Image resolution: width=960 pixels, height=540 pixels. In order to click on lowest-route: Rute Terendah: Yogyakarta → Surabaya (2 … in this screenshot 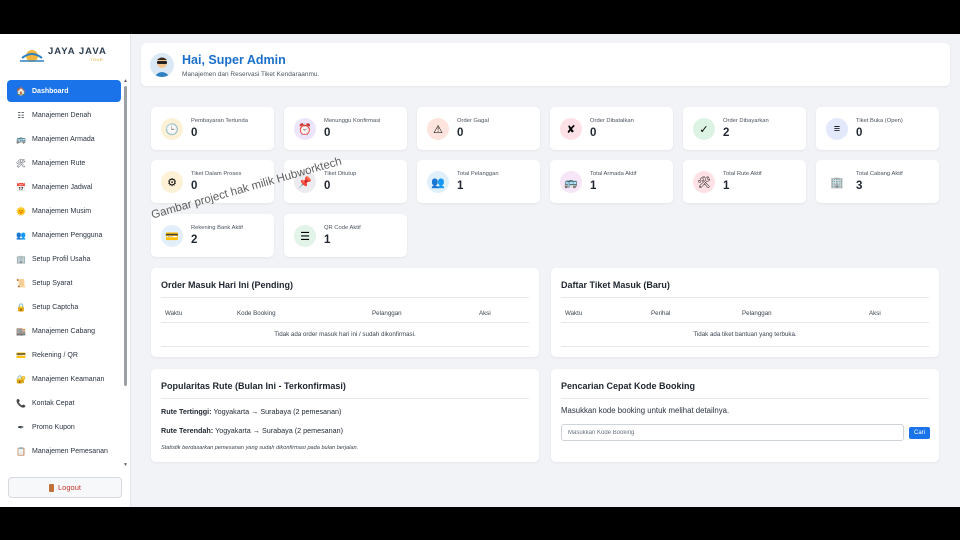, I will do `click(252, 430)`.